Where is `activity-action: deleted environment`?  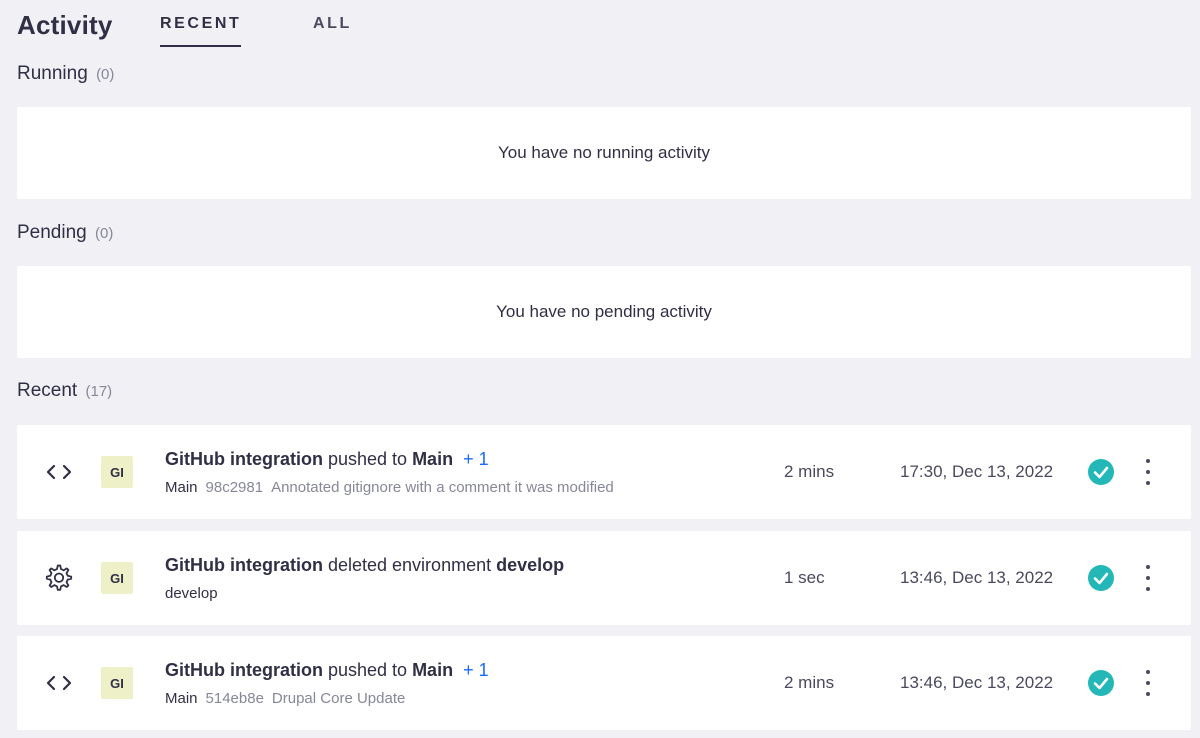
activity-action: deleted environment is located at coordinates (409, 565).